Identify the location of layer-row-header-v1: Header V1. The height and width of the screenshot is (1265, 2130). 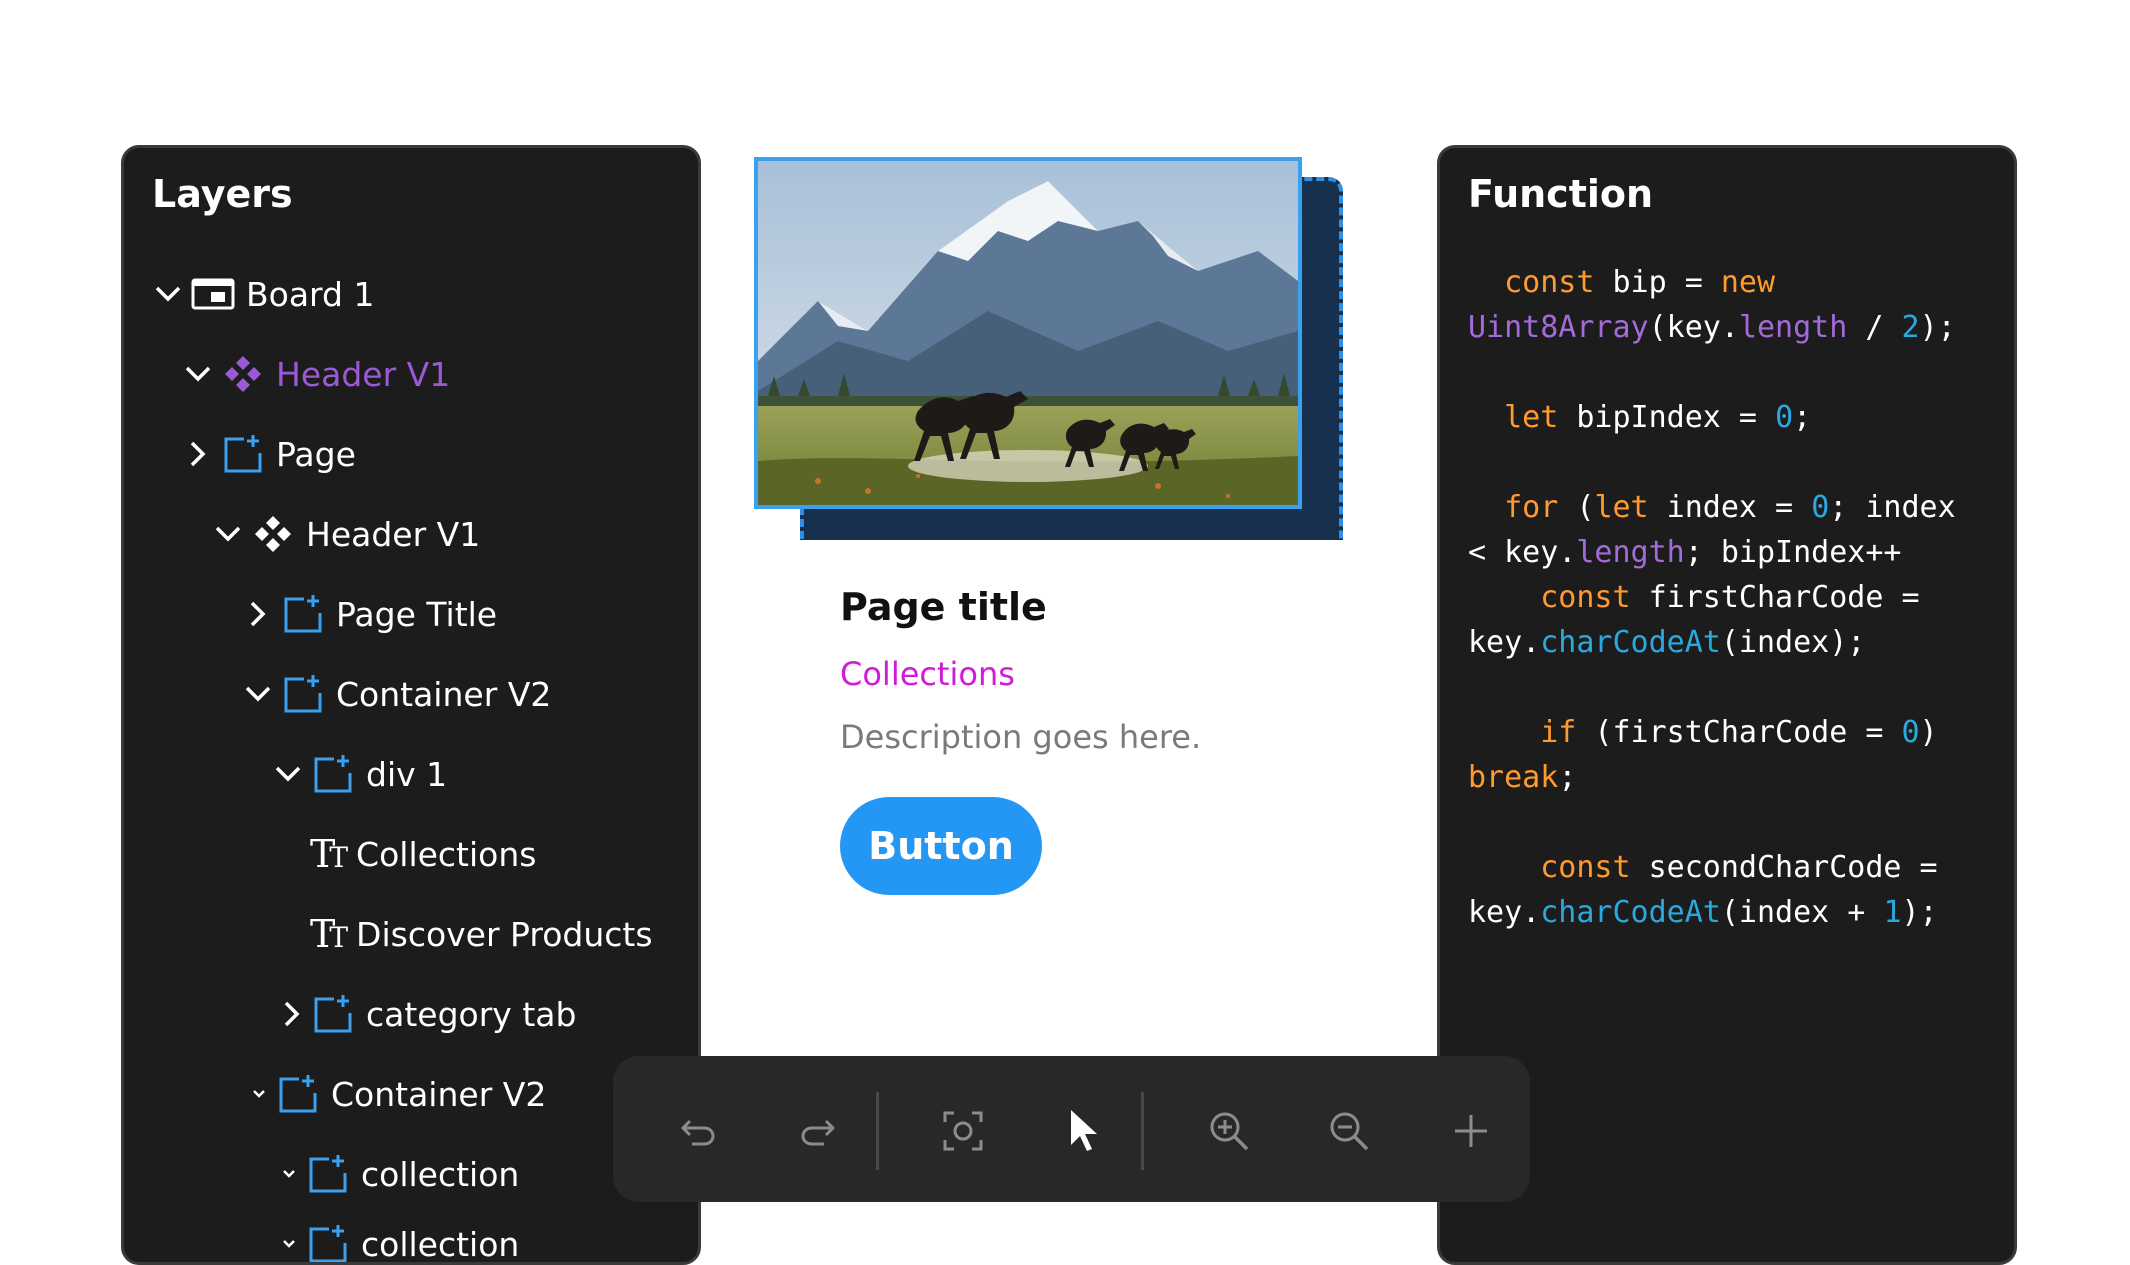
(346, 534).